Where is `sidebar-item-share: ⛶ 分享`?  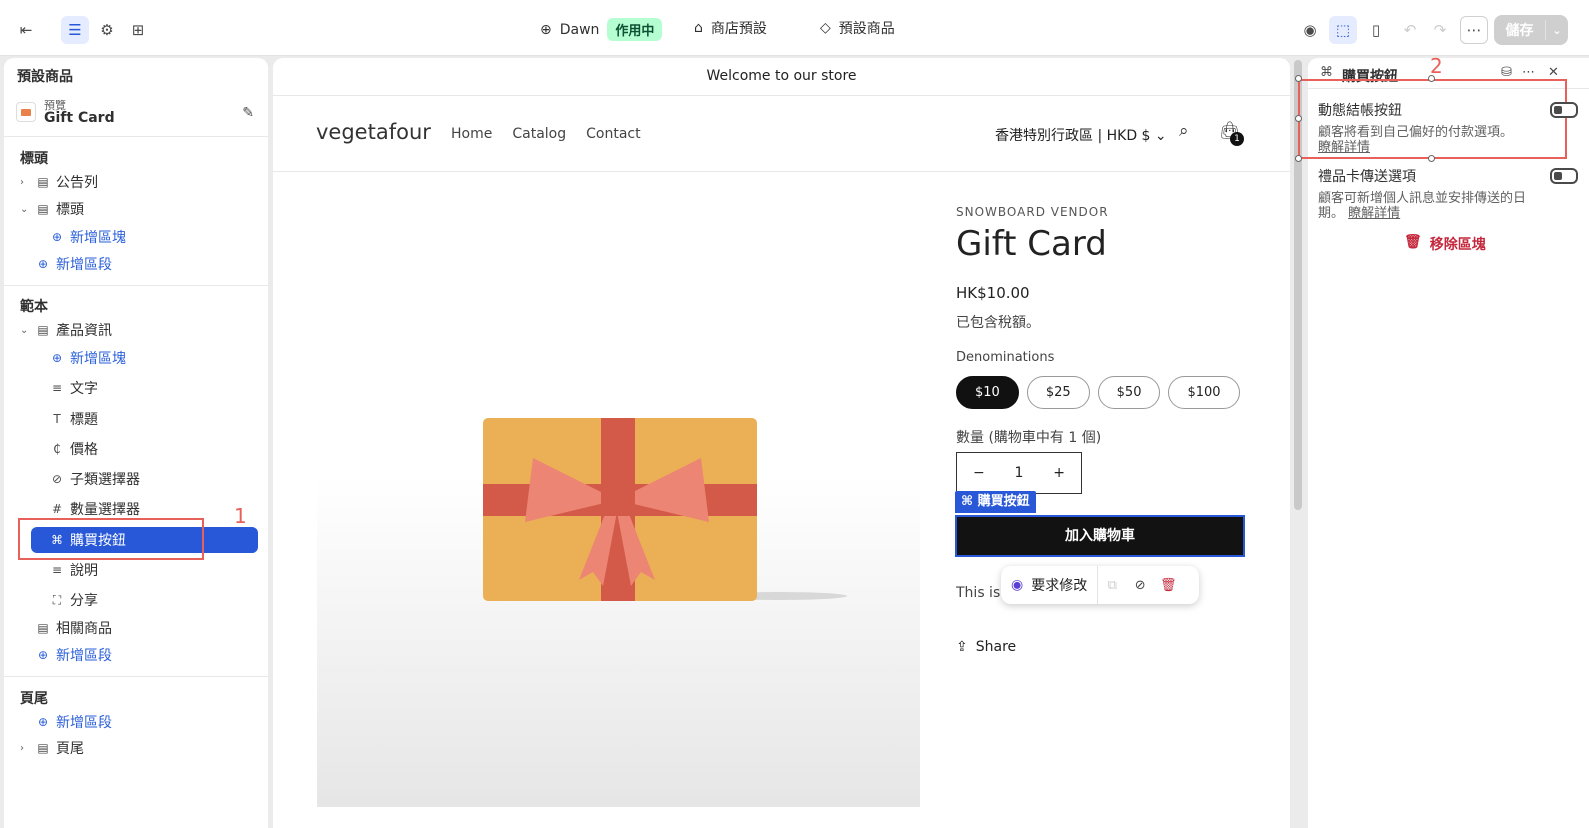
sidebar-item-share: ⛶ 分享 is located at coordinates (74, 600).